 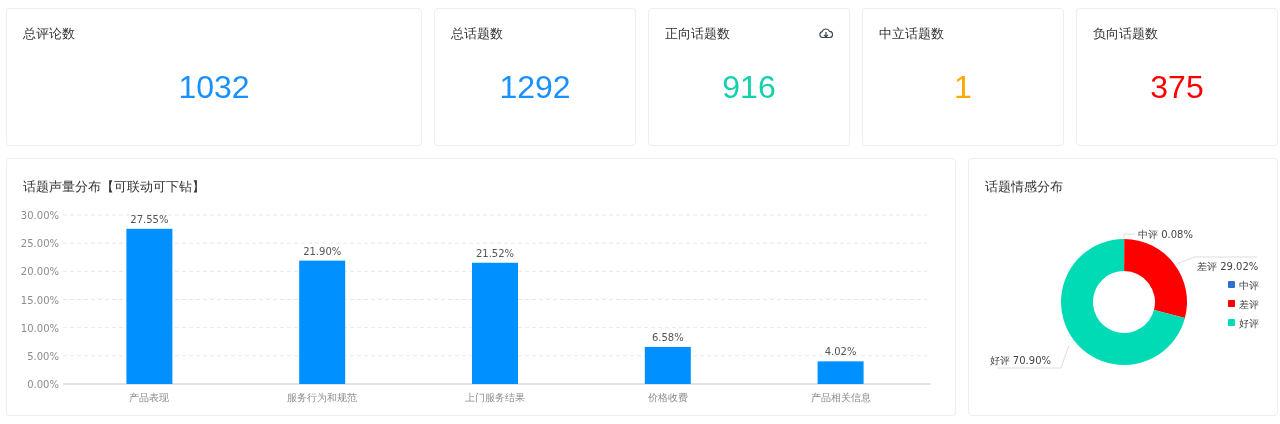 I want to click on leader-line, so click(x=1129, y=236).